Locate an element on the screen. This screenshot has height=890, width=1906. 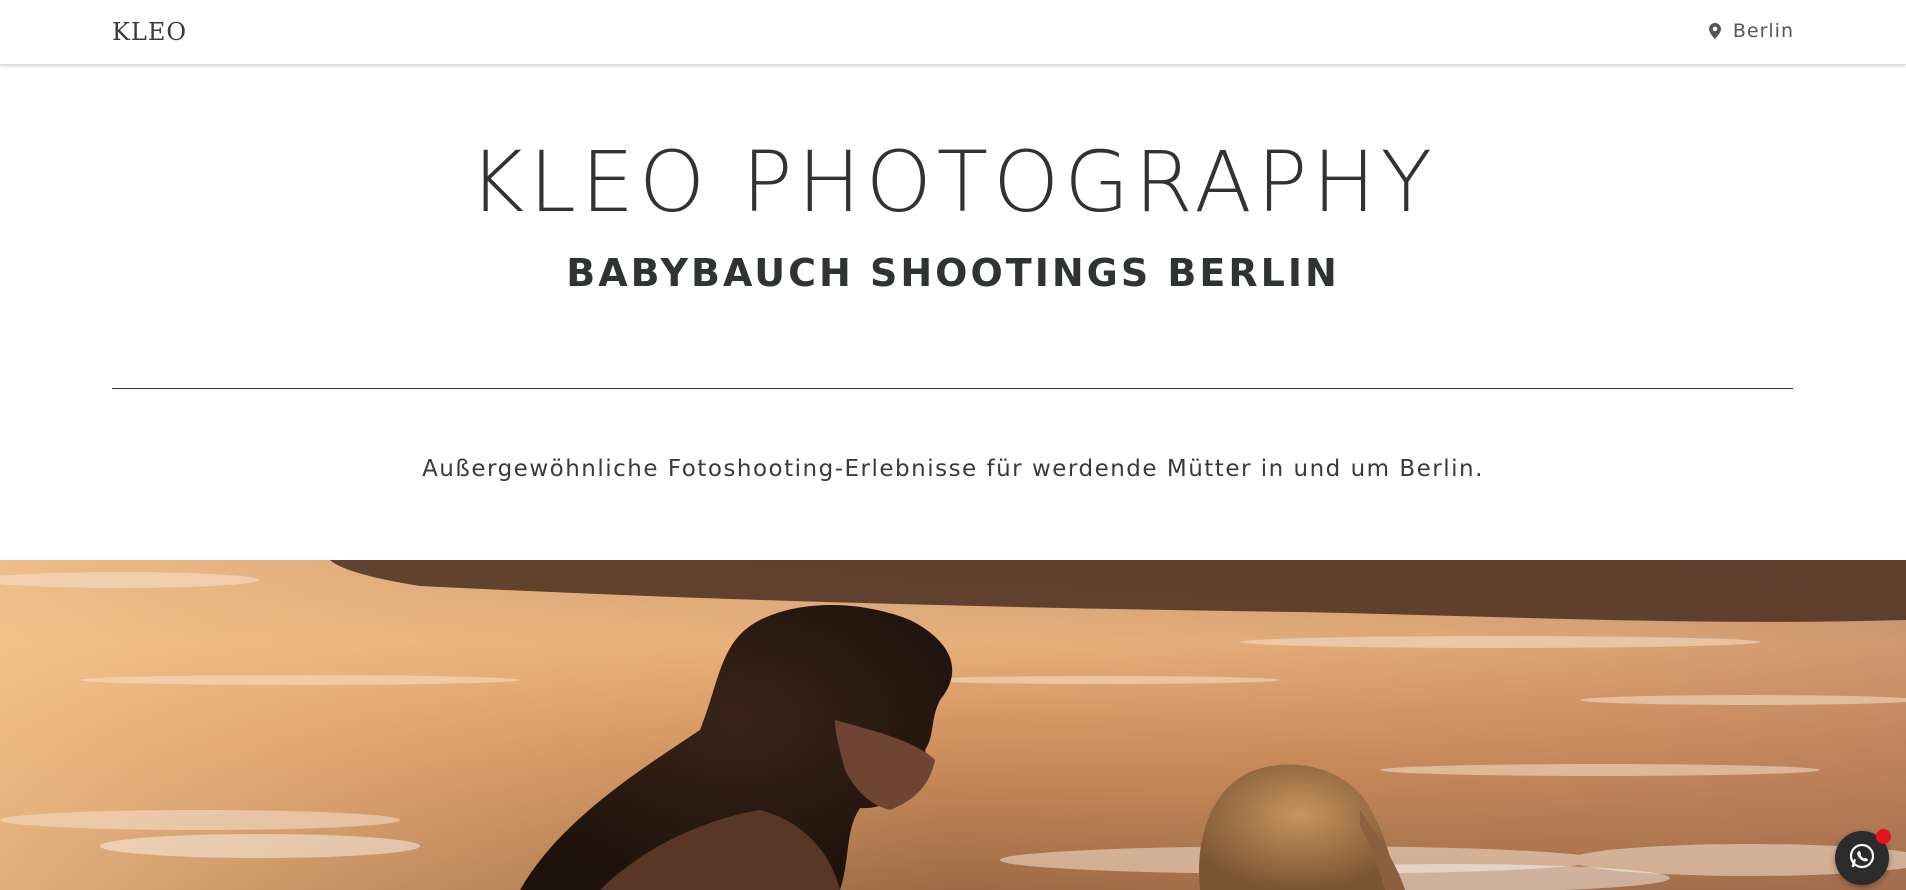
whatsapp-icon is located at coordinates (1862, 858).